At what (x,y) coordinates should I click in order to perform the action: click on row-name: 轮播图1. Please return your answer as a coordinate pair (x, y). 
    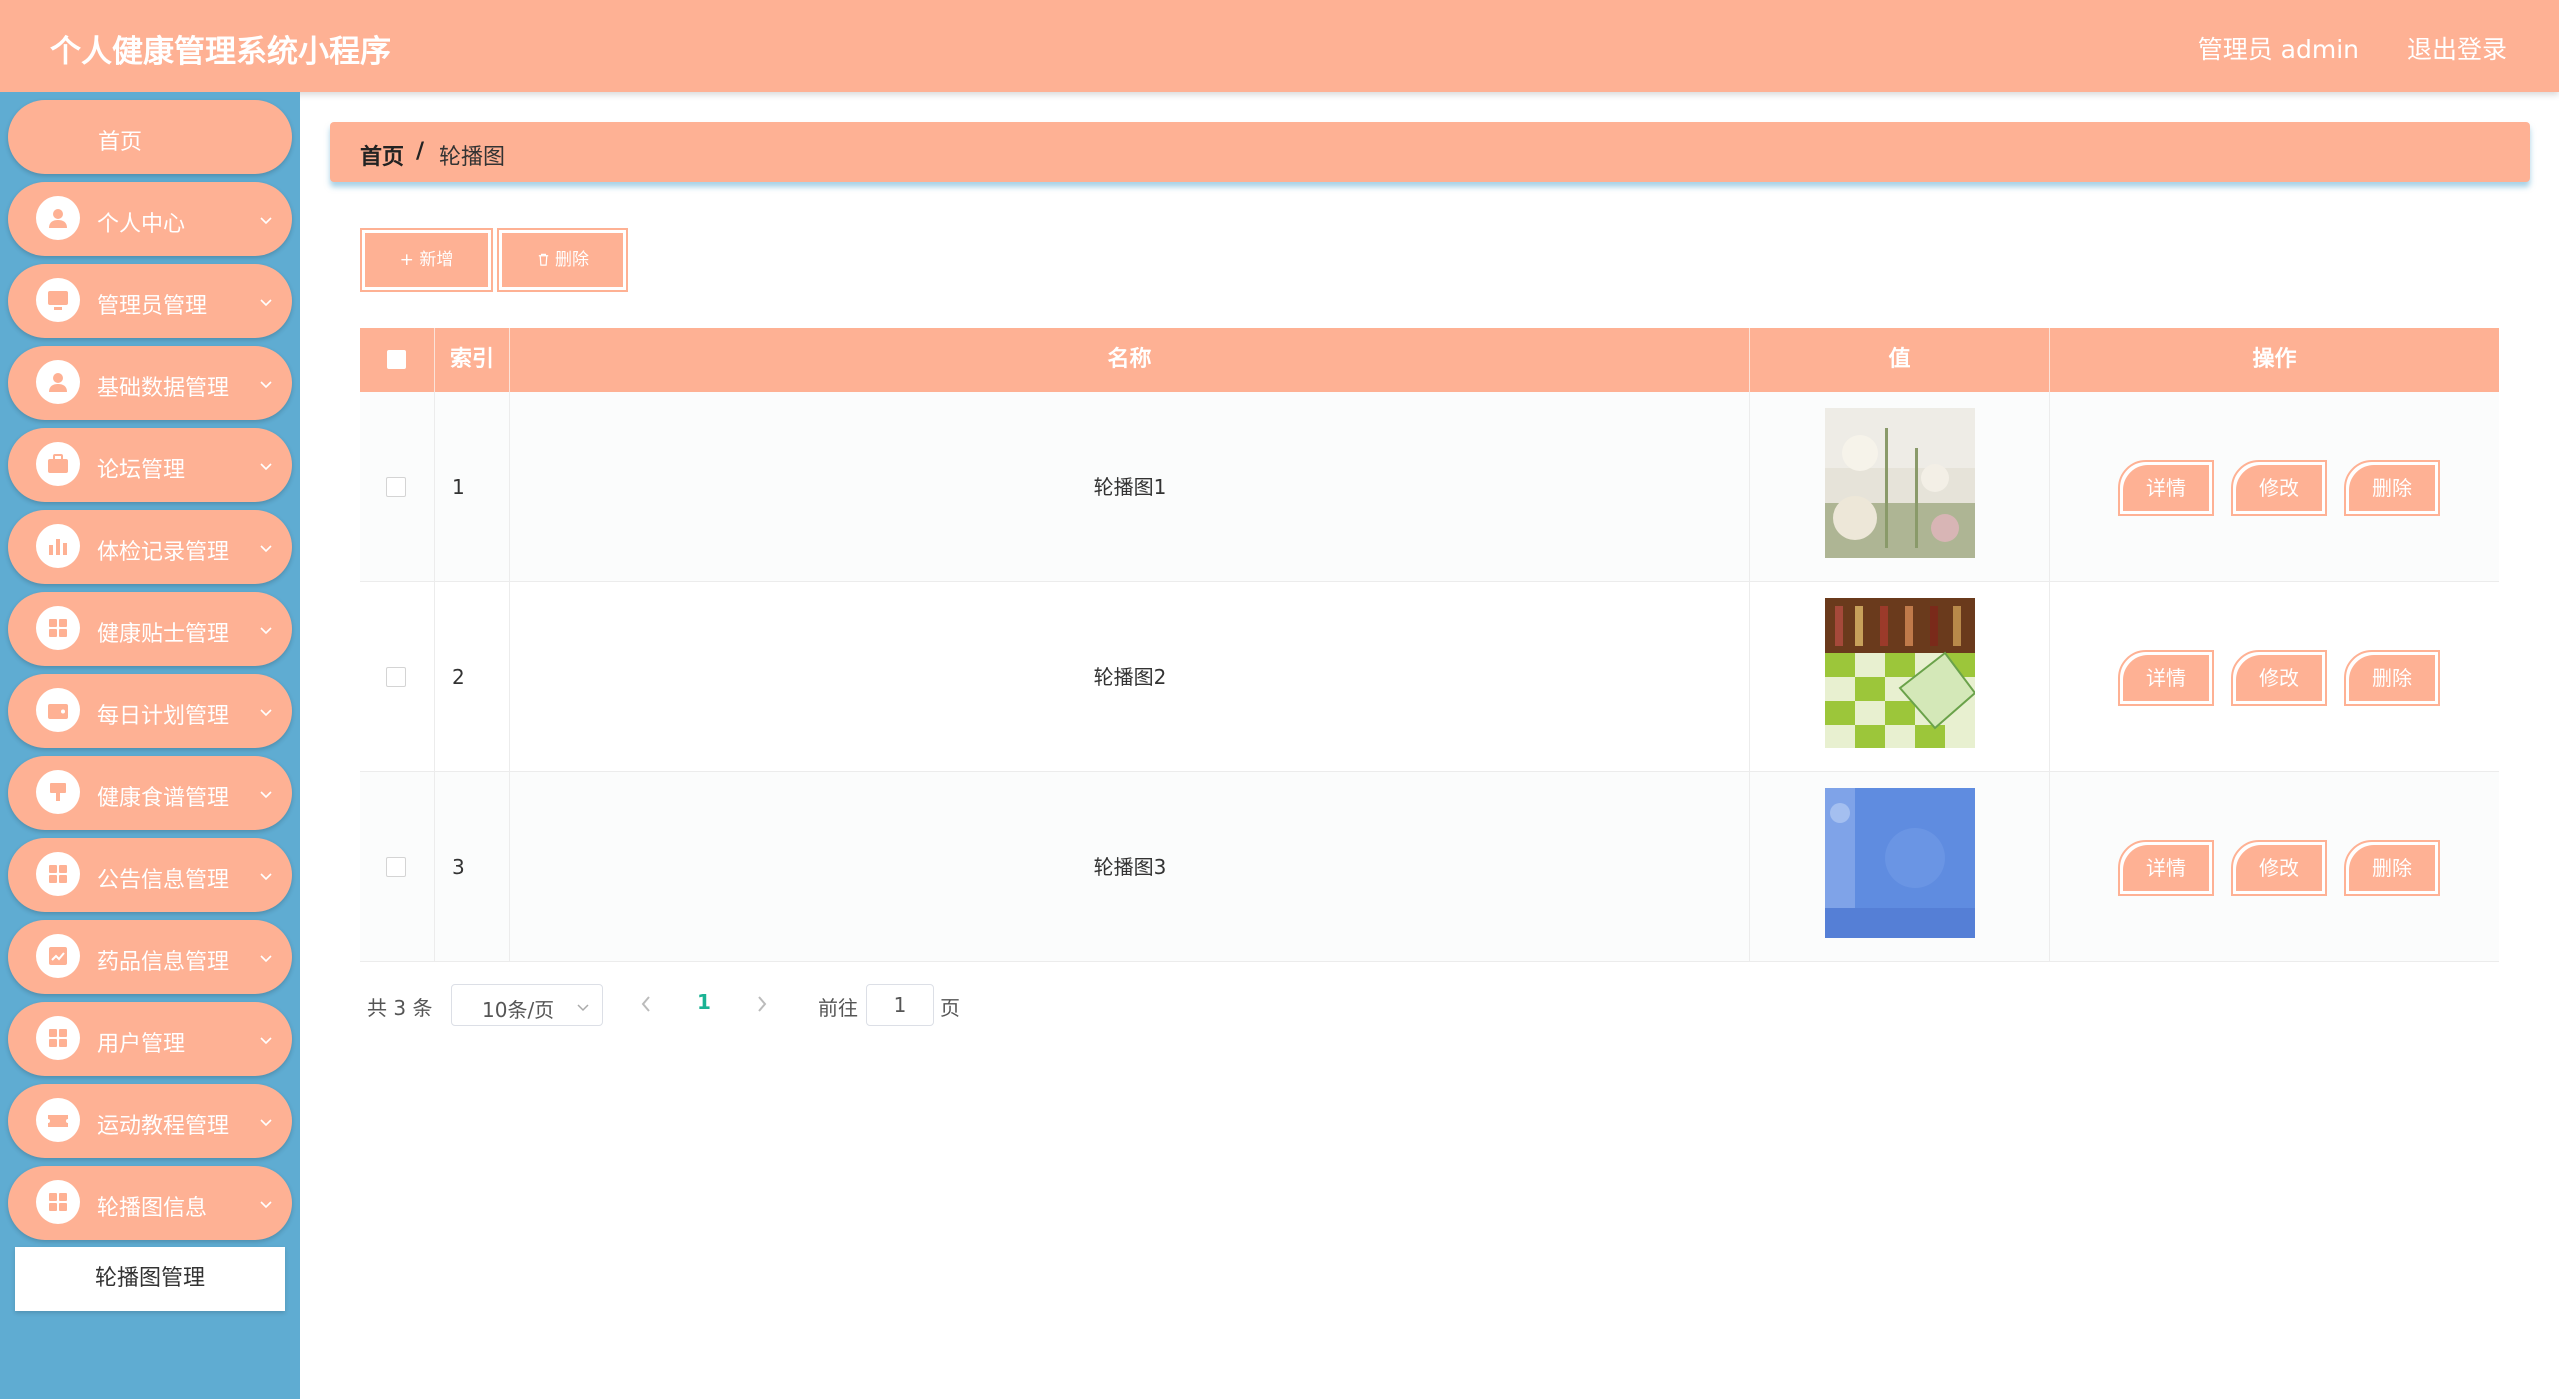
    Looking at the image, I should click on (1130, 487).